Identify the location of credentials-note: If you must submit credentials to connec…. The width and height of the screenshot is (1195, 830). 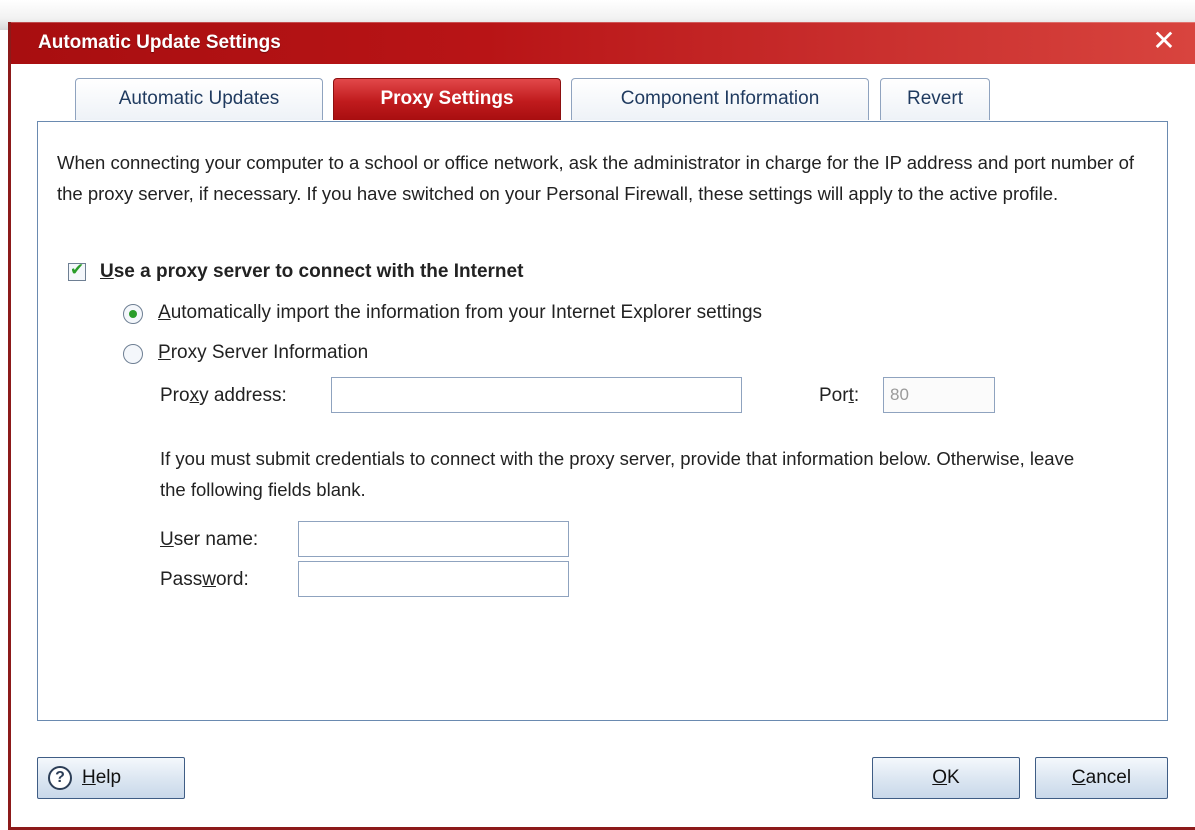
(617, 474).